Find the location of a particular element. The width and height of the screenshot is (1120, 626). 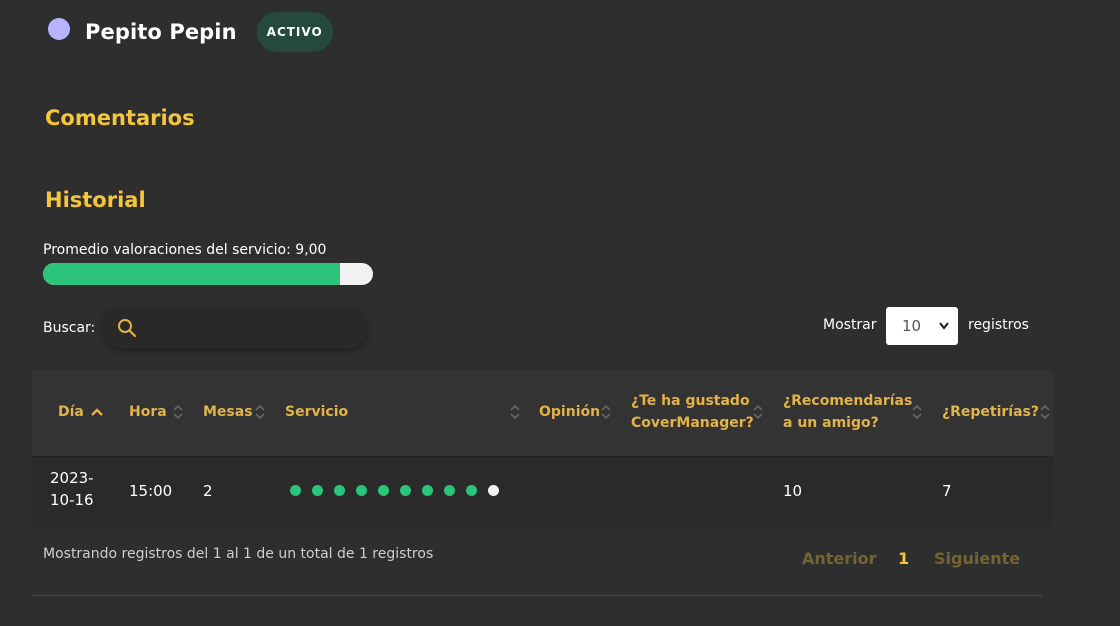

history-title: Historial is located at coordinates (95, 200).